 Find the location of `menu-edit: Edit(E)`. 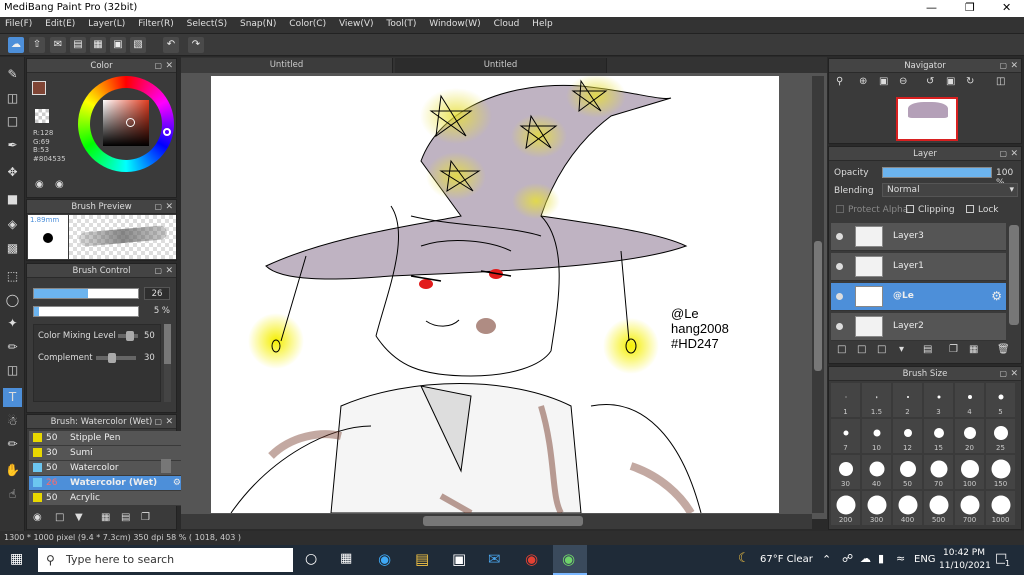

menu-edit: Edit(E) is located at coordinates (60, 23).